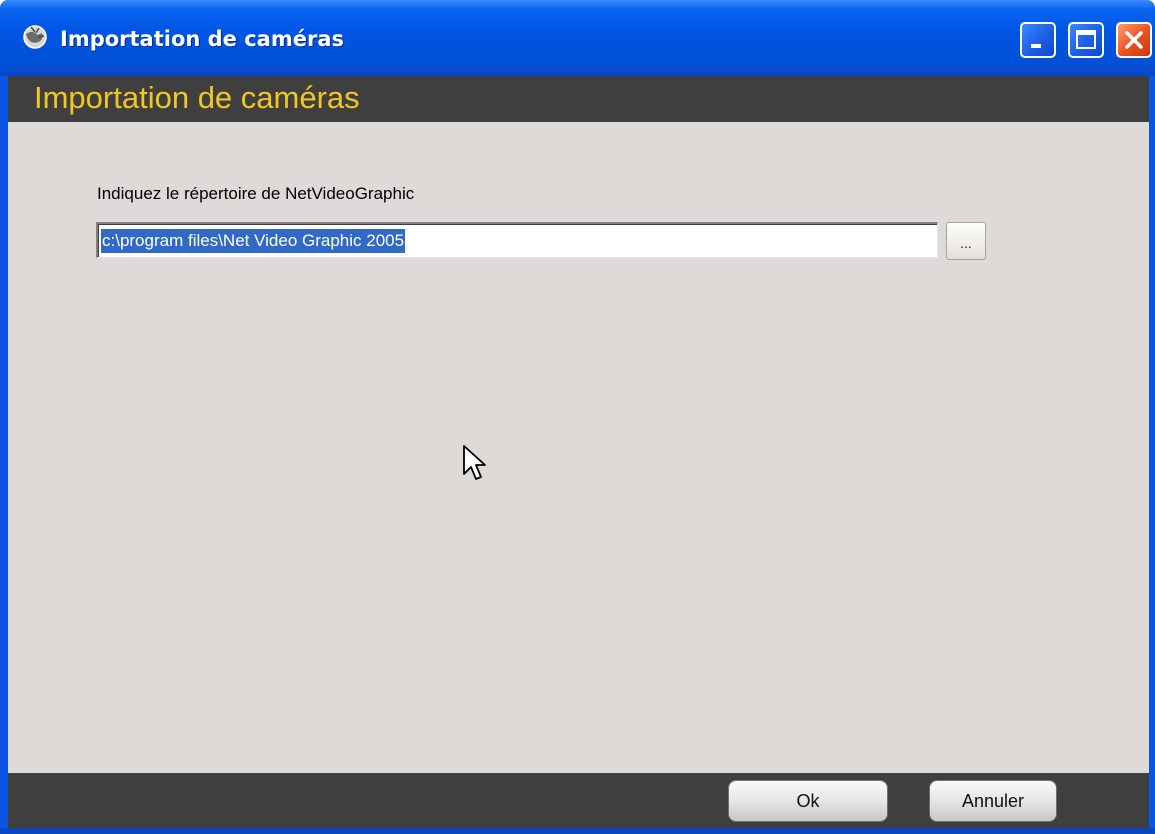  I want to click on directory-path-input: c:\program files\Net Video Graphic 2005, so click(517, 240).